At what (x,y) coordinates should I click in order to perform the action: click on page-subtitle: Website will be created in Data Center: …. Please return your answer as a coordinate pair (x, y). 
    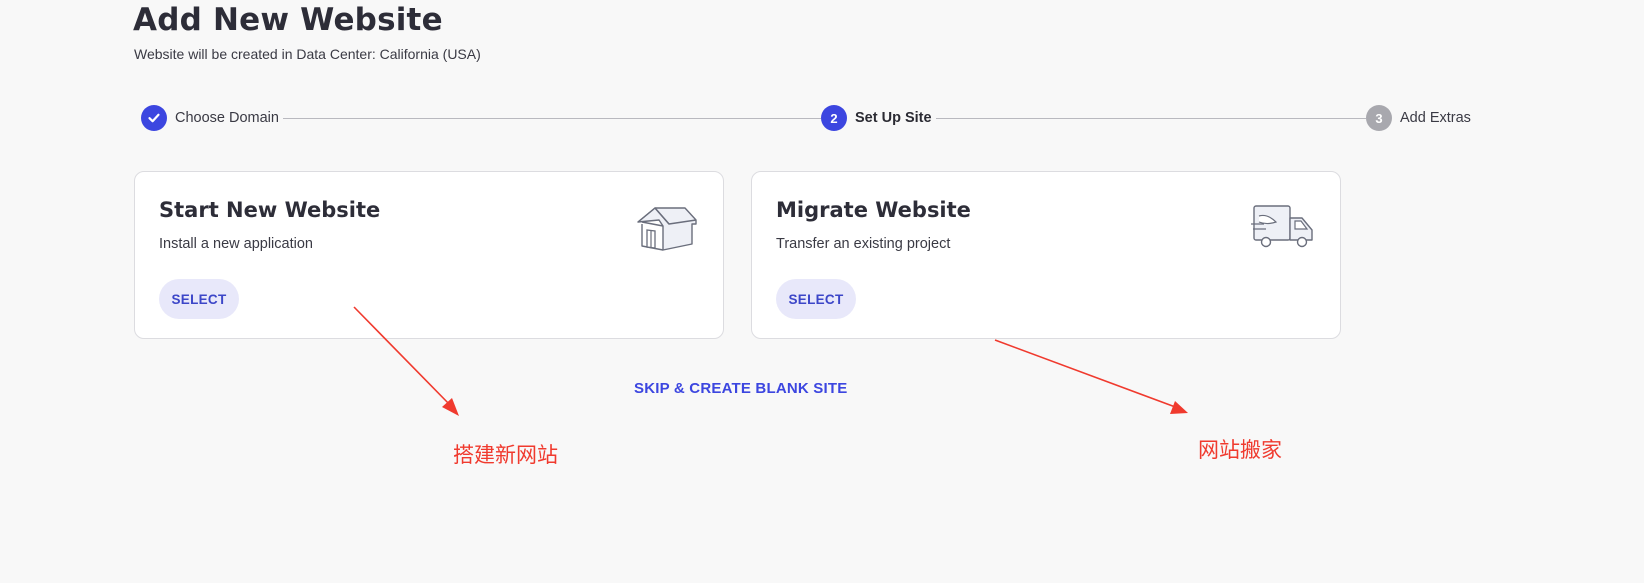
    Looking at the image, I should click on (307, 54).